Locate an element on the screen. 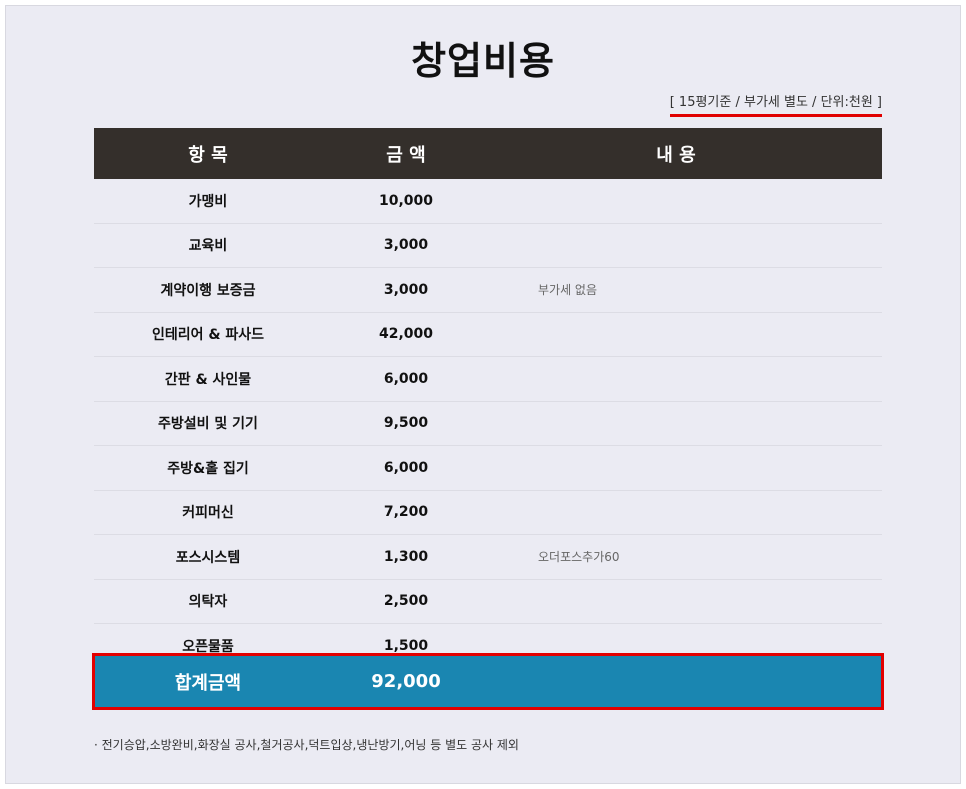  table-row: 포스시스템 1,300 오더포스추가60 is located at coordinates (488, 557).